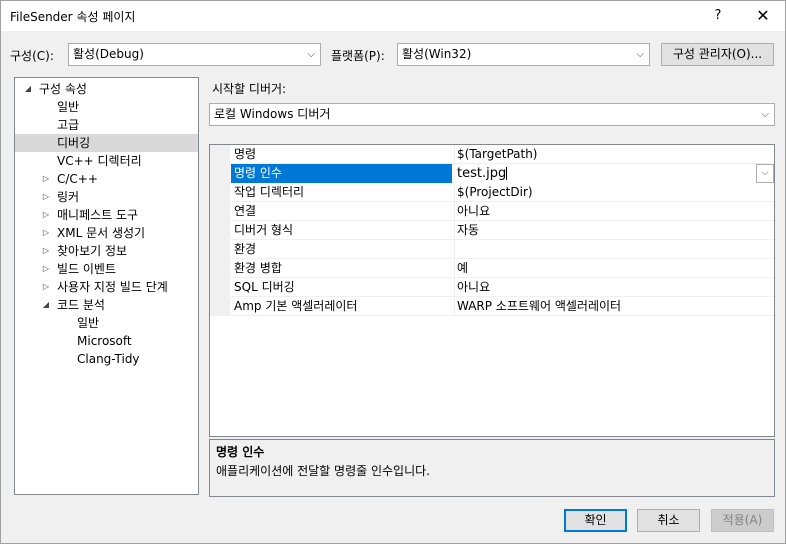 This screenshot has width=786, height=544. Describe the element at coordinates (264, 287) in the screenshot. I see `property-name: SQL 디버깅` at that location.